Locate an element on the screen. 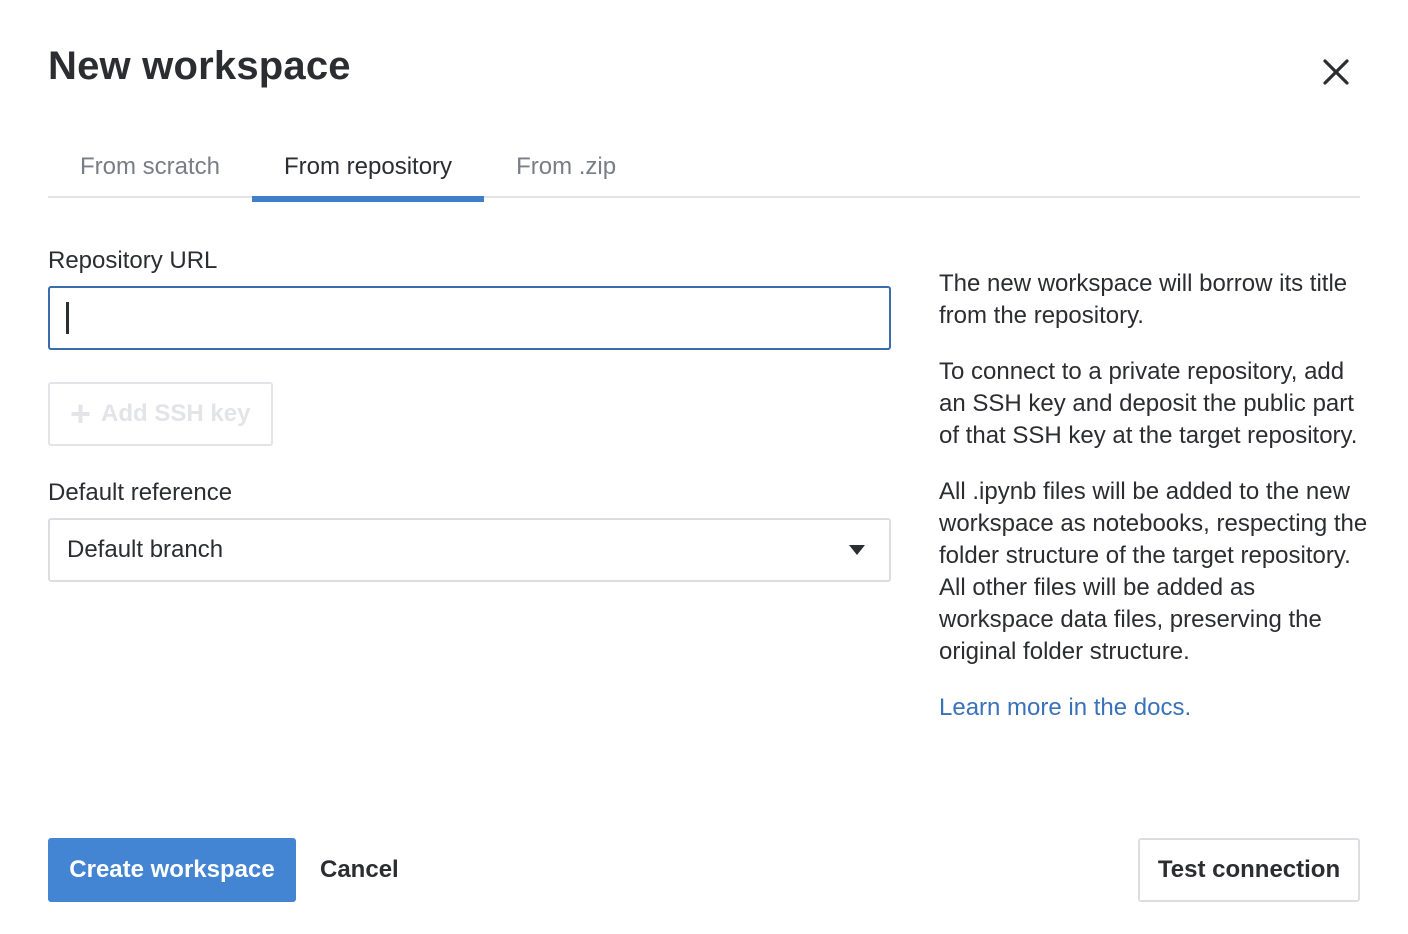 The width and height of the screenshot is (1408, 934). repository-url-input is located at coordinates (469, 318).